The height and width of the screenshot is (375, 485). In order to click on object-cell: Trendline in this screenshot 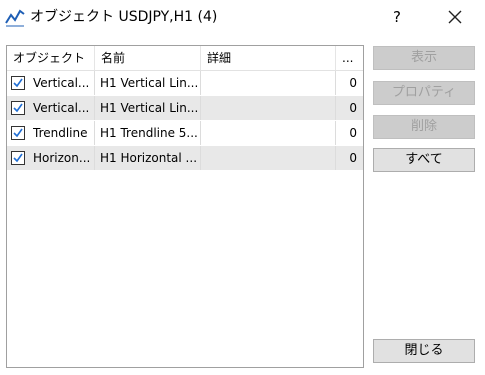, I will do `click(51, 133)`.